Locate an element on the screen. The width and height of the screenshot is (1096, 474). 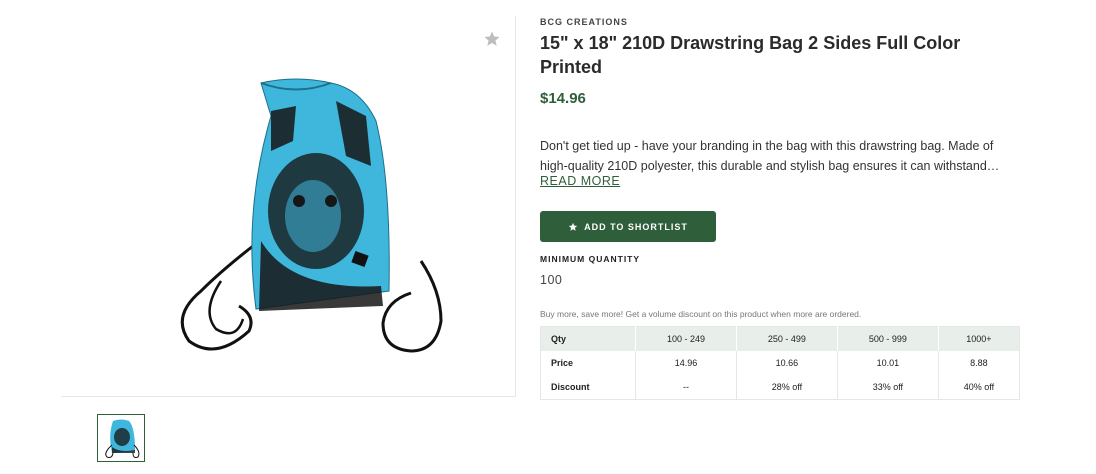
brand-name: BCG CREATIONS is located at coordinates (584, 22).